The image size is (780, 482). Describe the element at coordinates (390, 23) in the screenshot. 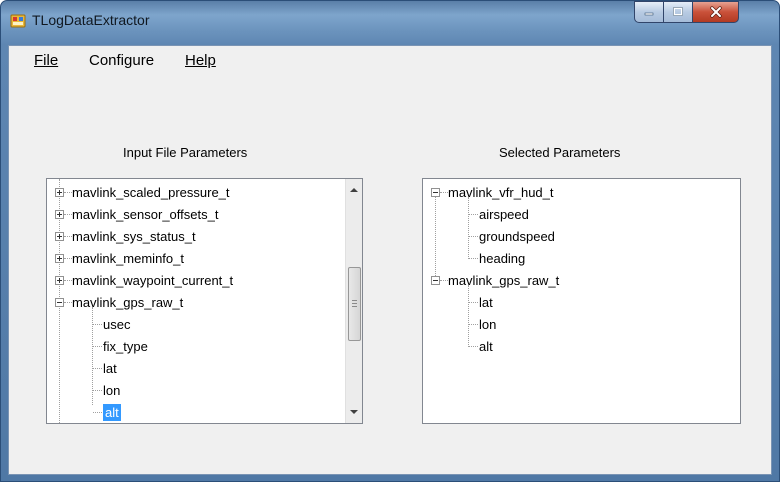

I see `title-bar: TLogDataExtractor` at that location.